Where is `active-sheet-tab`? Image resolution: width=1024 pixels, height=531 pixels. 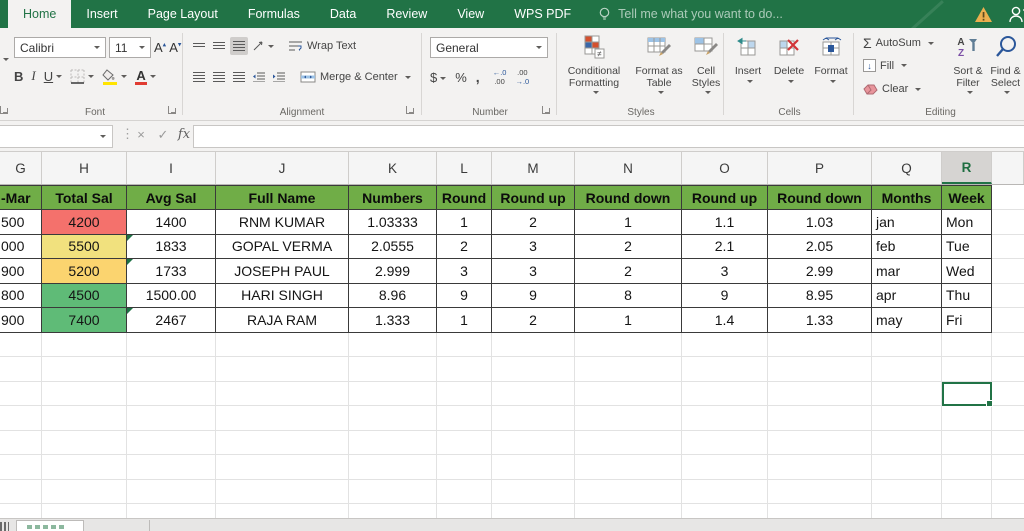 active-sheet-tab is located at coordinates (50, 525).